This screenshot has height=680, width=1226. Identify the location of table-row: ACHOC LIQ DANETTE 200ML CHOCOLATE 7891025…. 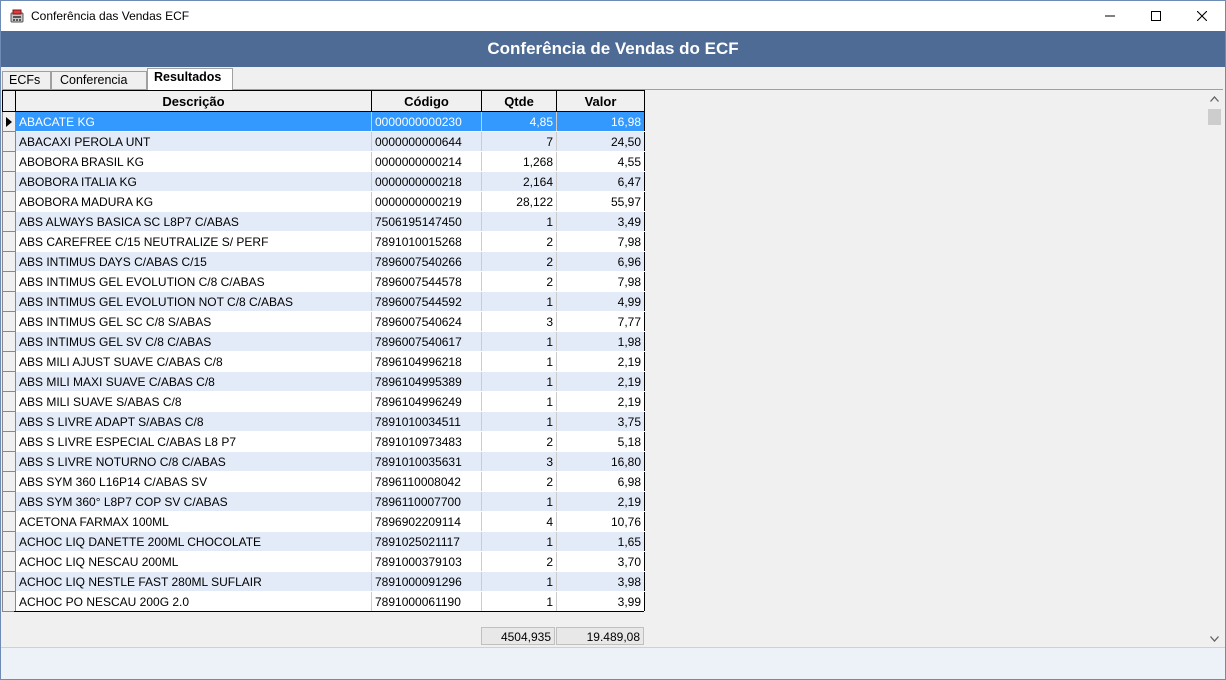
(323, 541).